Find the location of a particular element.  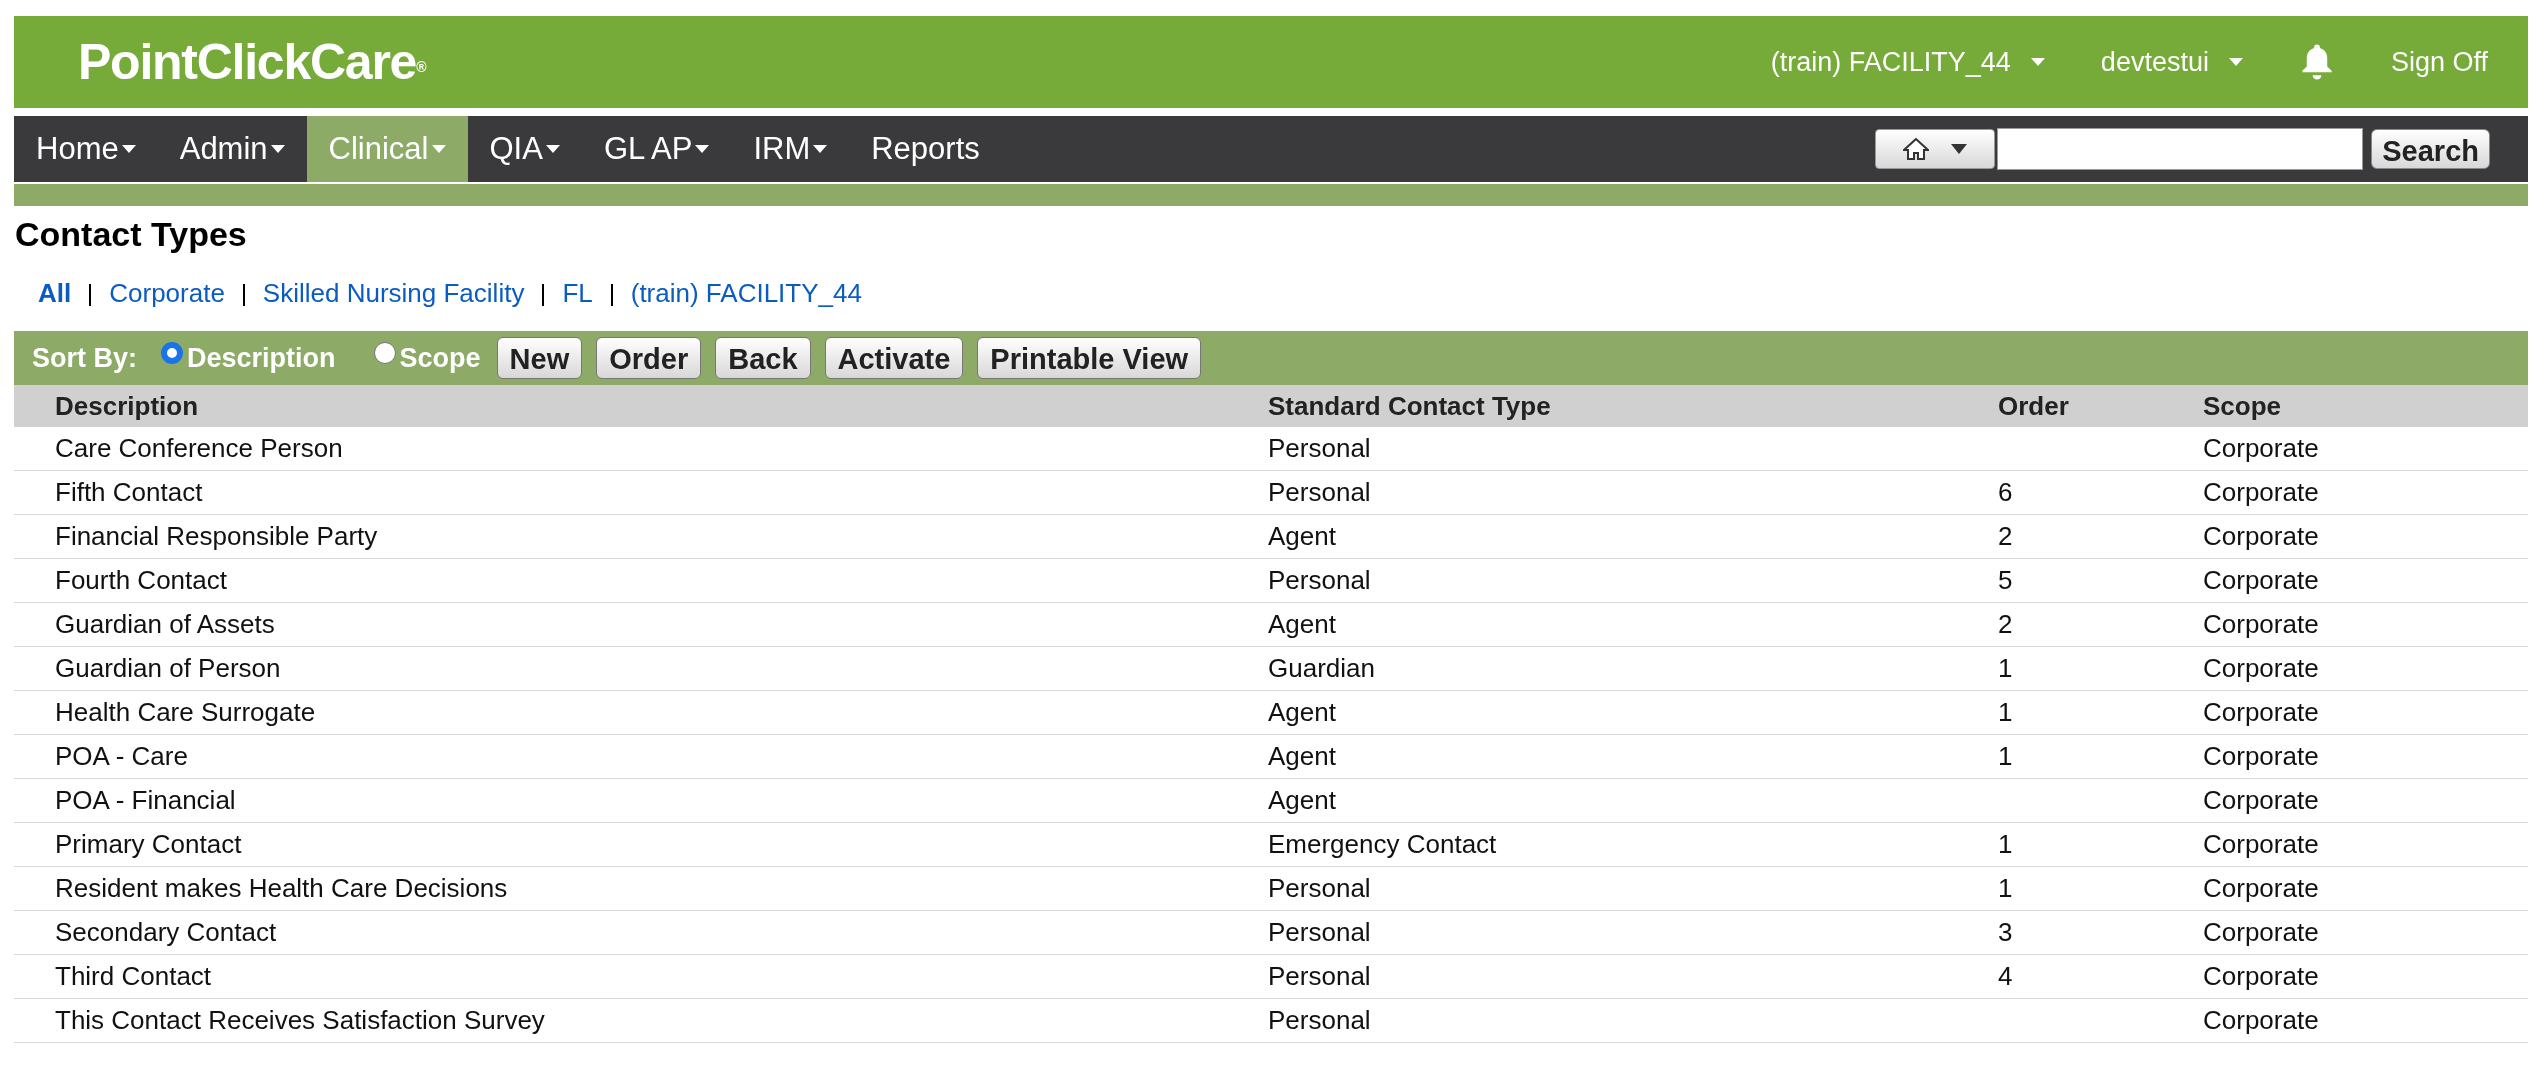

home-dropdown is located at coordinates (1935, 149).